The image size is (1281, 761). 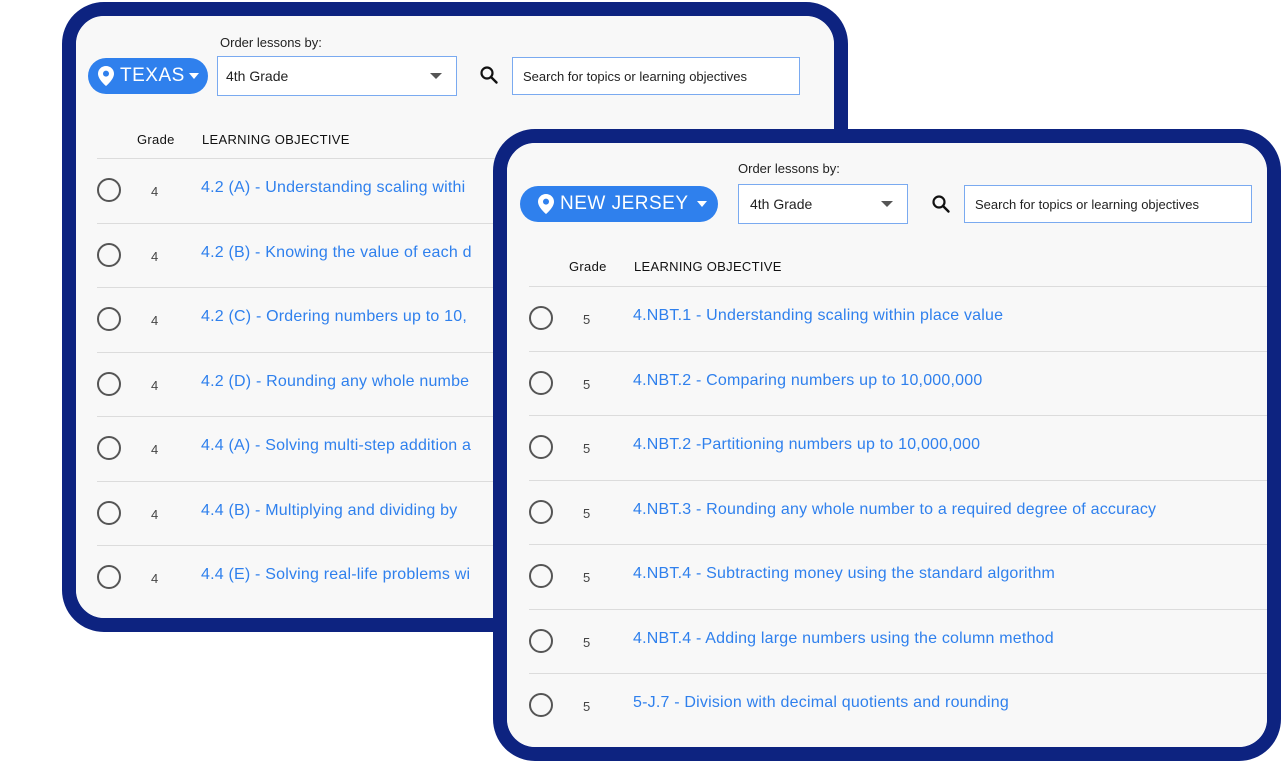 I want to click on learning-objective-link: 4.2 (D) - Rounding any whole numbe, so click(x=335, y=382).